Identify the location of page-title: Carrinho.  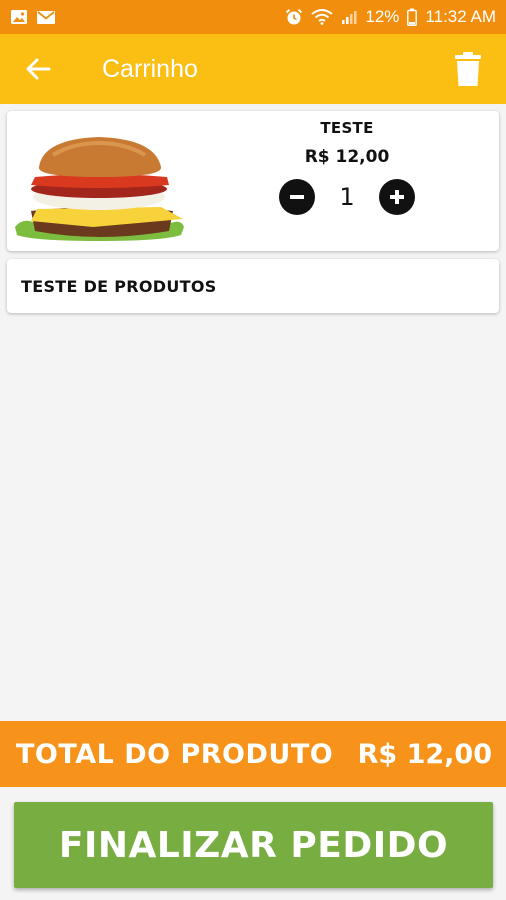
(150, 68).